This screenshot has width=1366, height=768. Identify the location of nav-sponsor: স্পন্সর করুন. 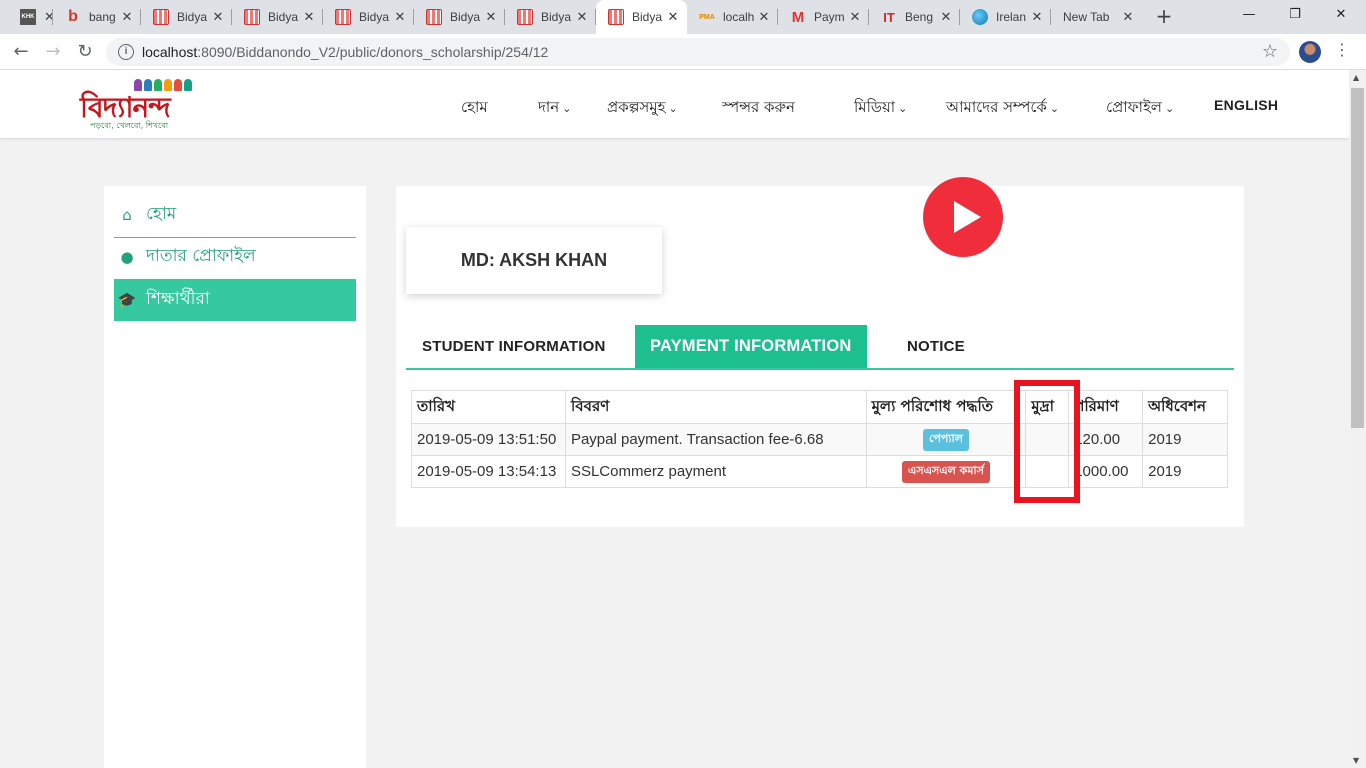
(758, 108).